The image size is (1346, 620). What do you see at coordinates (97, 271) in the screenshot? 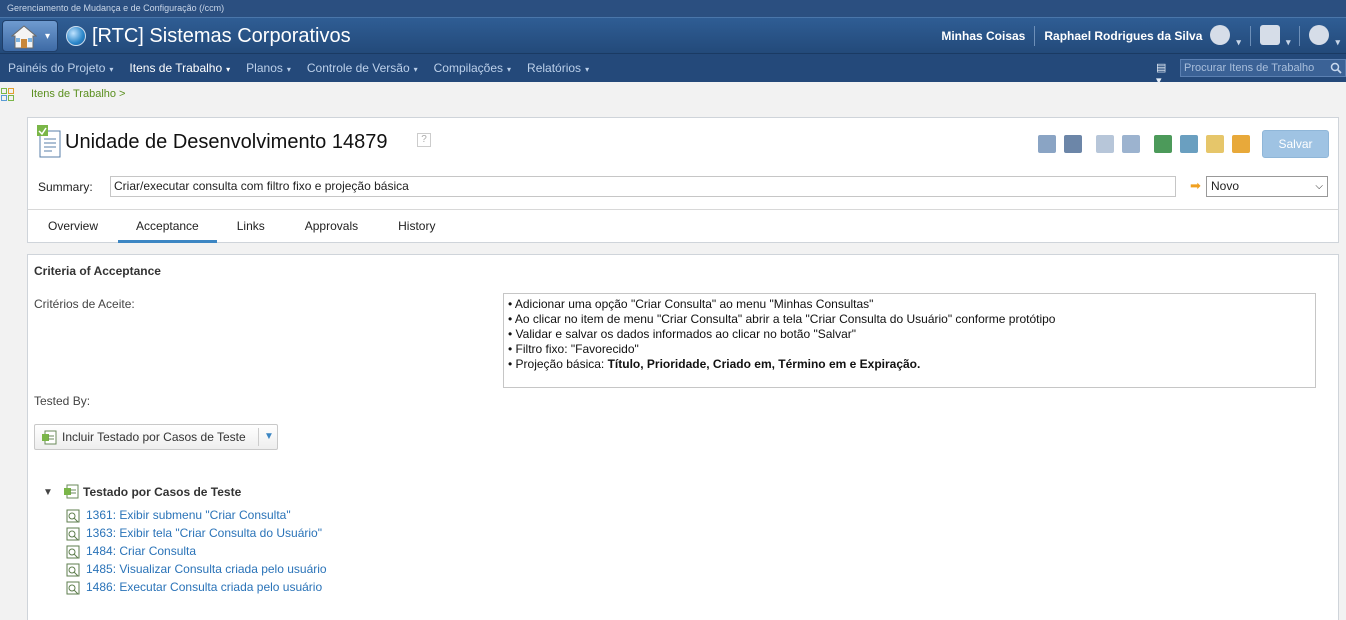
I see `section-title: Criteria of Acceptance` at bounding box center [97, 271].